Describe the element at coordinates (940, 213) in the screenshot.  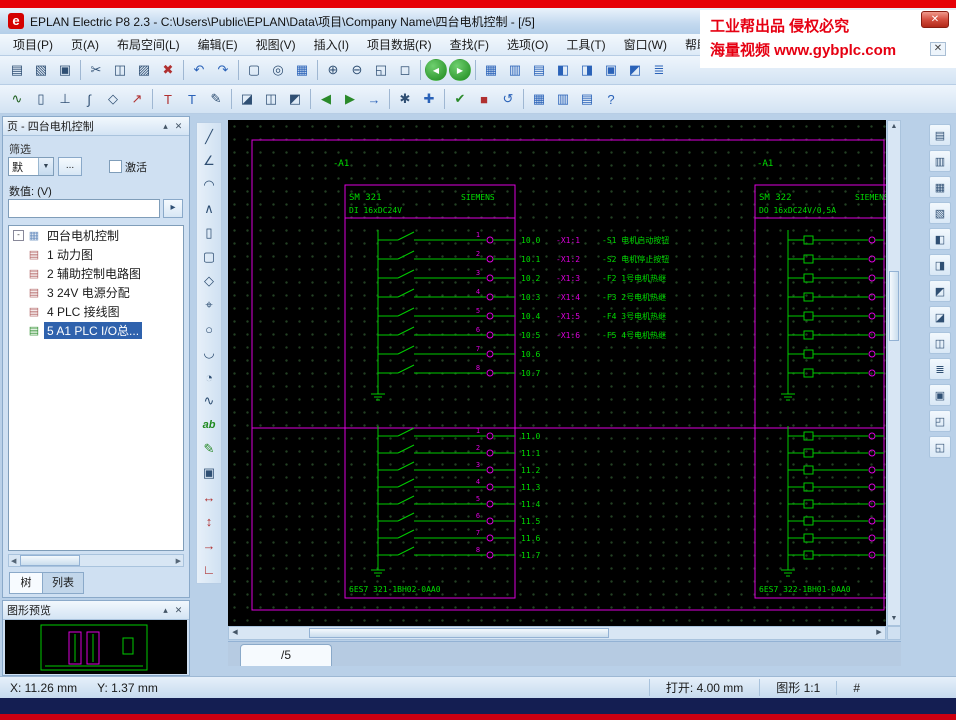
I see `plc-navigator-toggle-icon: ▧` at that location.